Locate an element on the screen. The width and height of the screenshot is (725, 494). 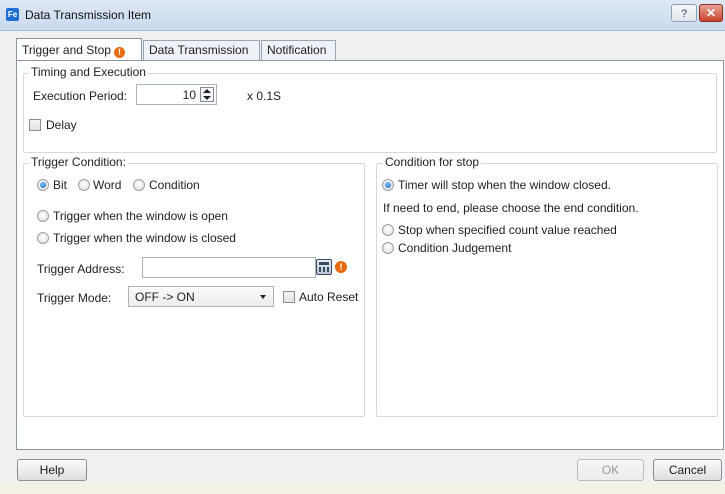
stop-timer-radio is located at coordinates (388, 185).